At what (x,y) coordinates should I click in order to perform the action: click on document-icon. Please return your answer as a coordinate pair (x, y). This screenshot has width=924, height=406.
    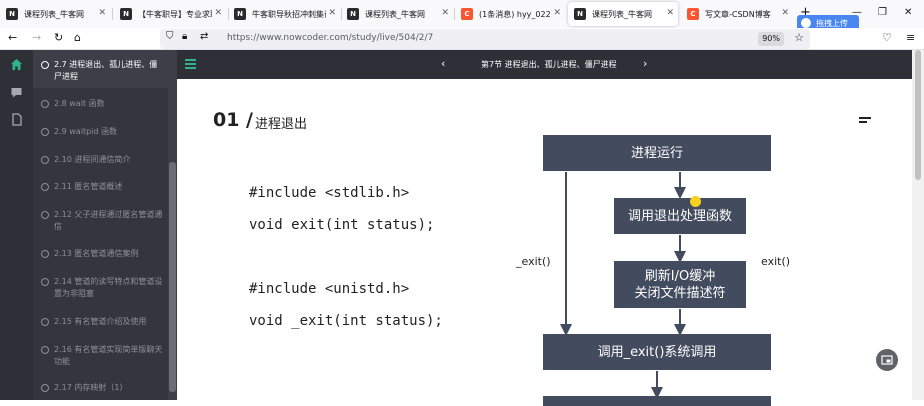
    Looking at the image, I should click on (16, 119).